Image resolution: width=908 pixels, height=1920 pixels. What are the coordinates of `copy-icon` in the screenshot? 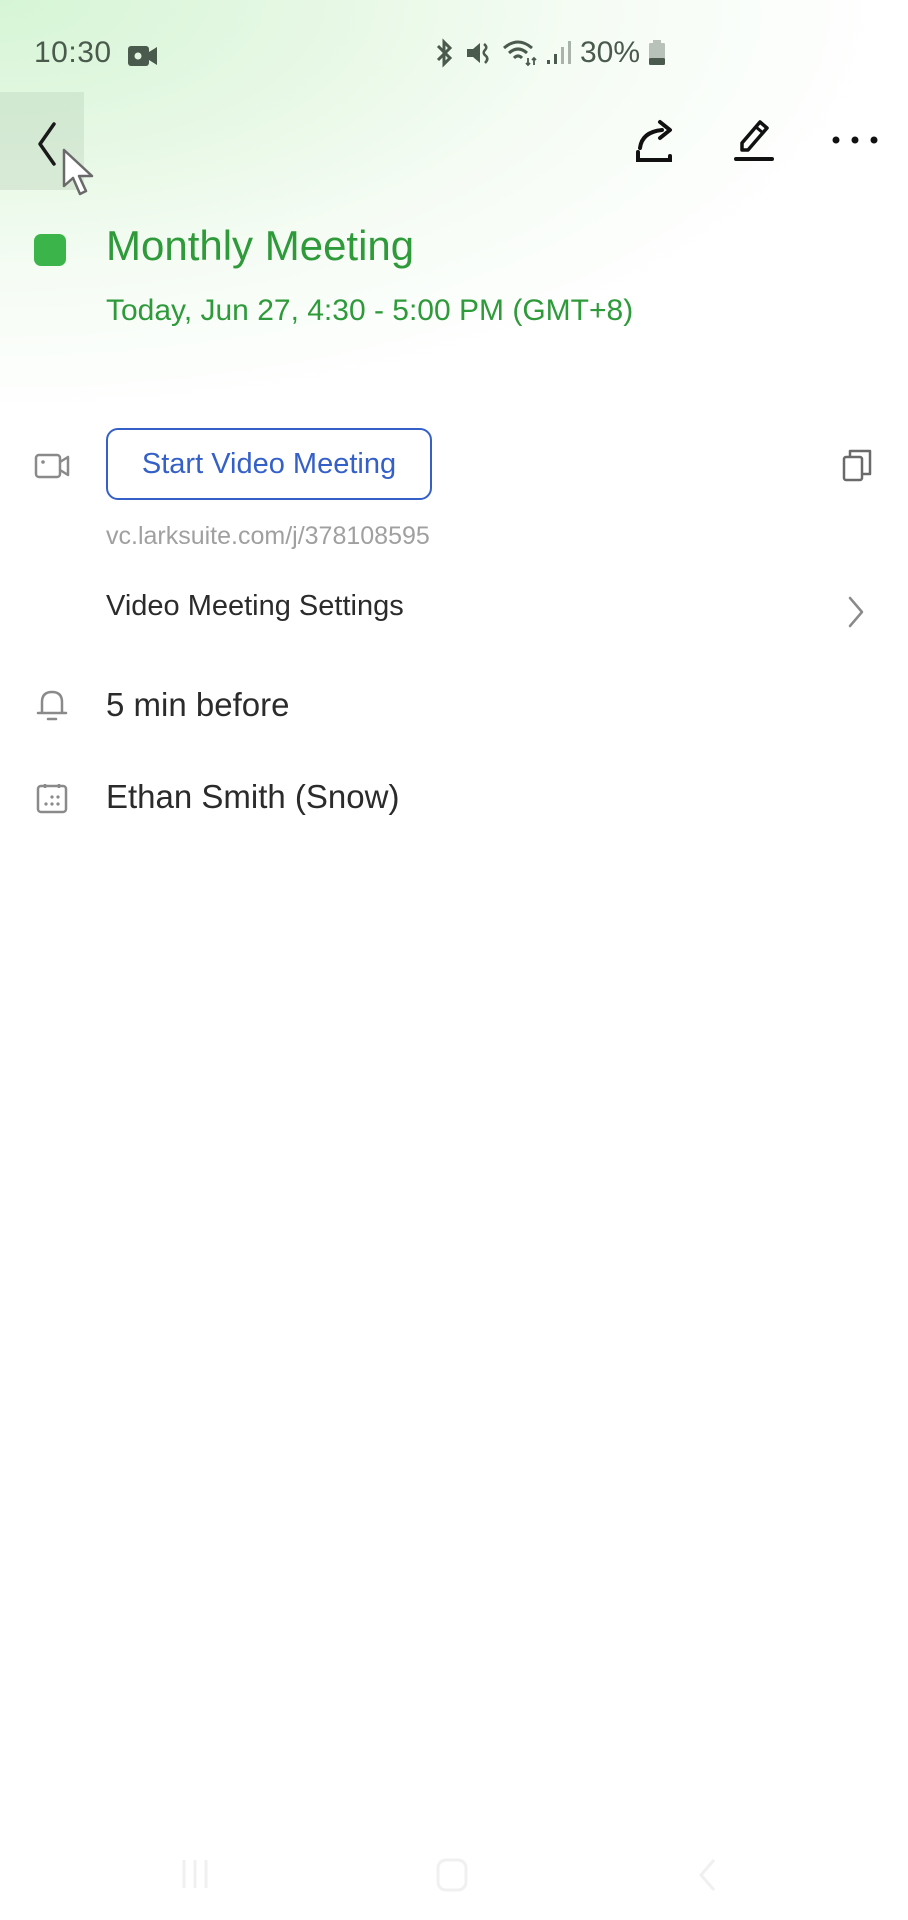 It's located at (857, 465).